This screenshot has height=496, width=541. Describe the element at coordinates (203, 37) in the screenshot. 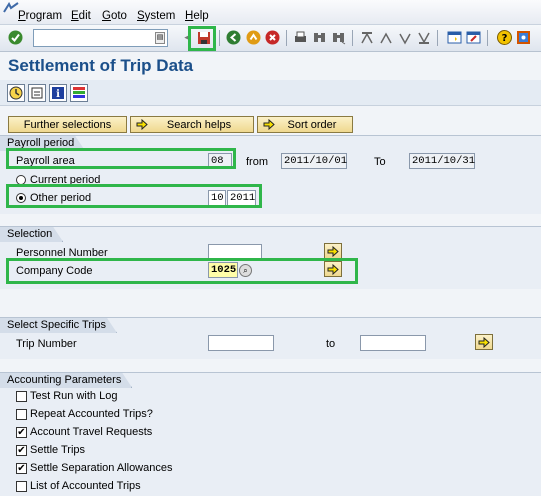

I see `save-icon` at that location.